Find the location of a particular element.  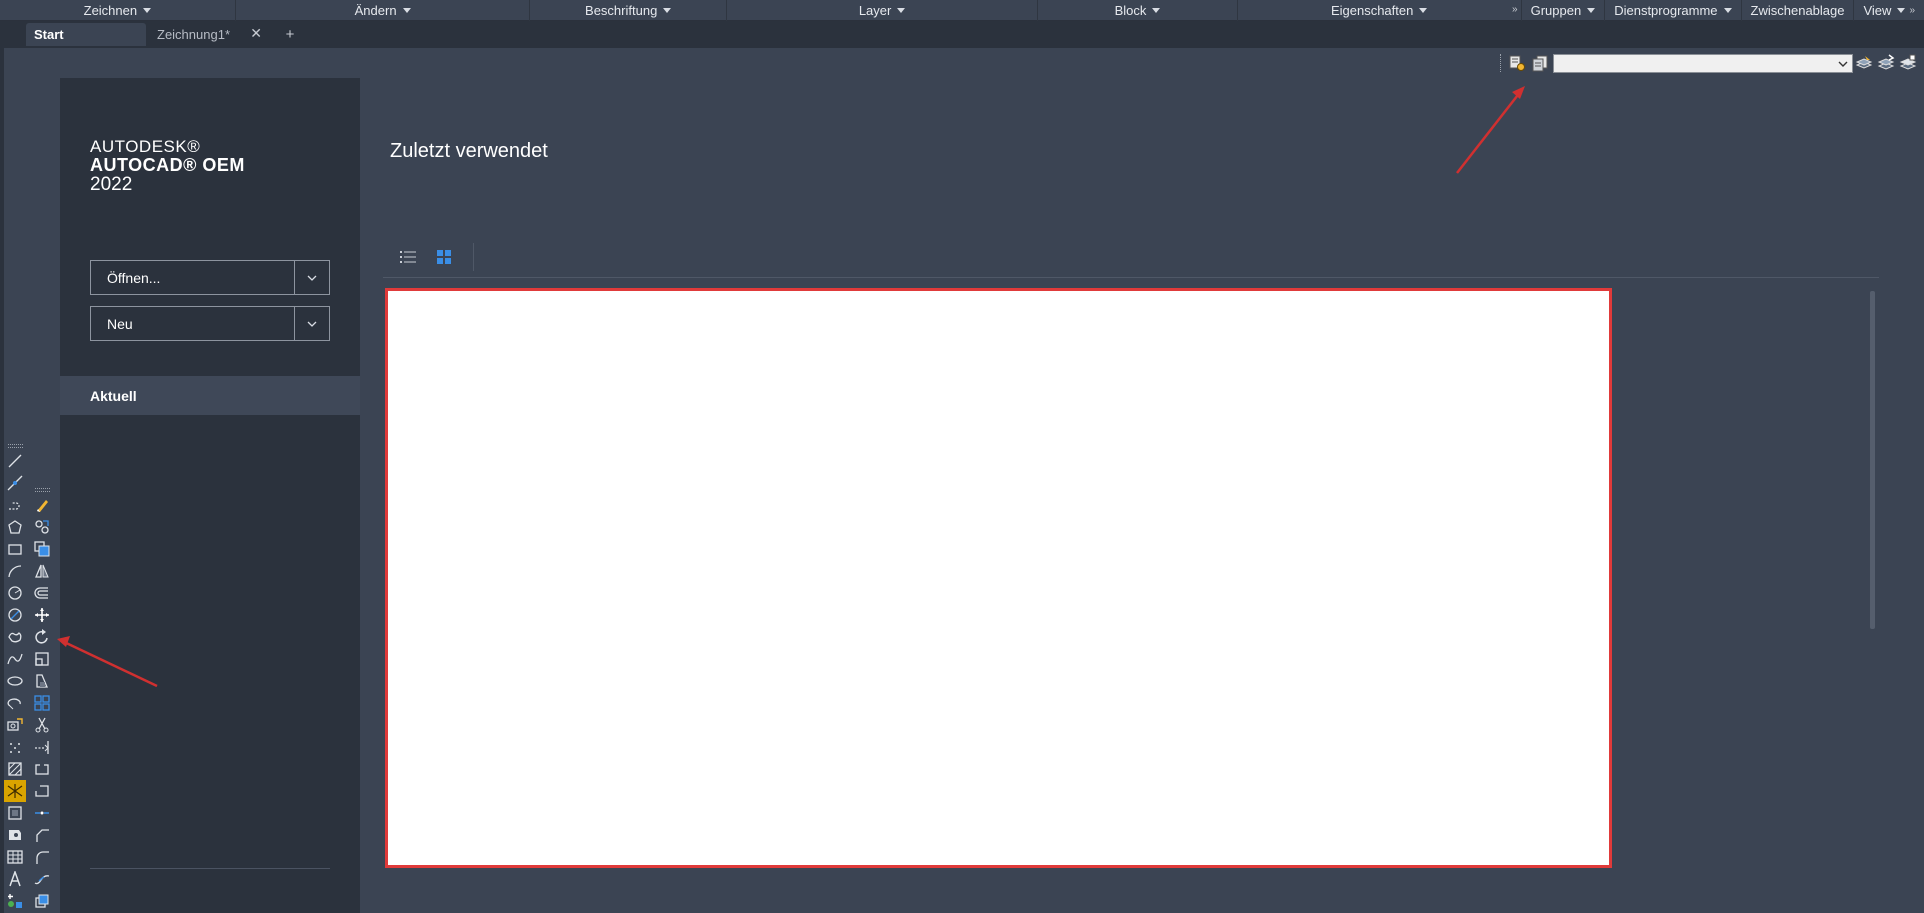

spline-icon is located at coordinates (15, 637).